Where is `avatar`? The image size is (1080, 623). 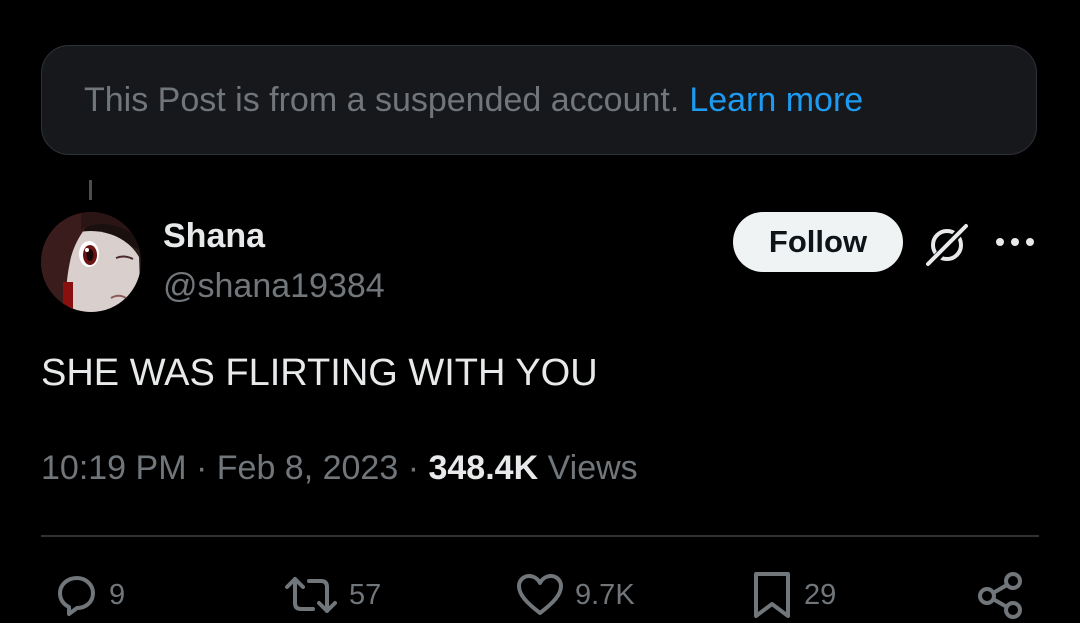 avatar is located at coordinates (91, 262).